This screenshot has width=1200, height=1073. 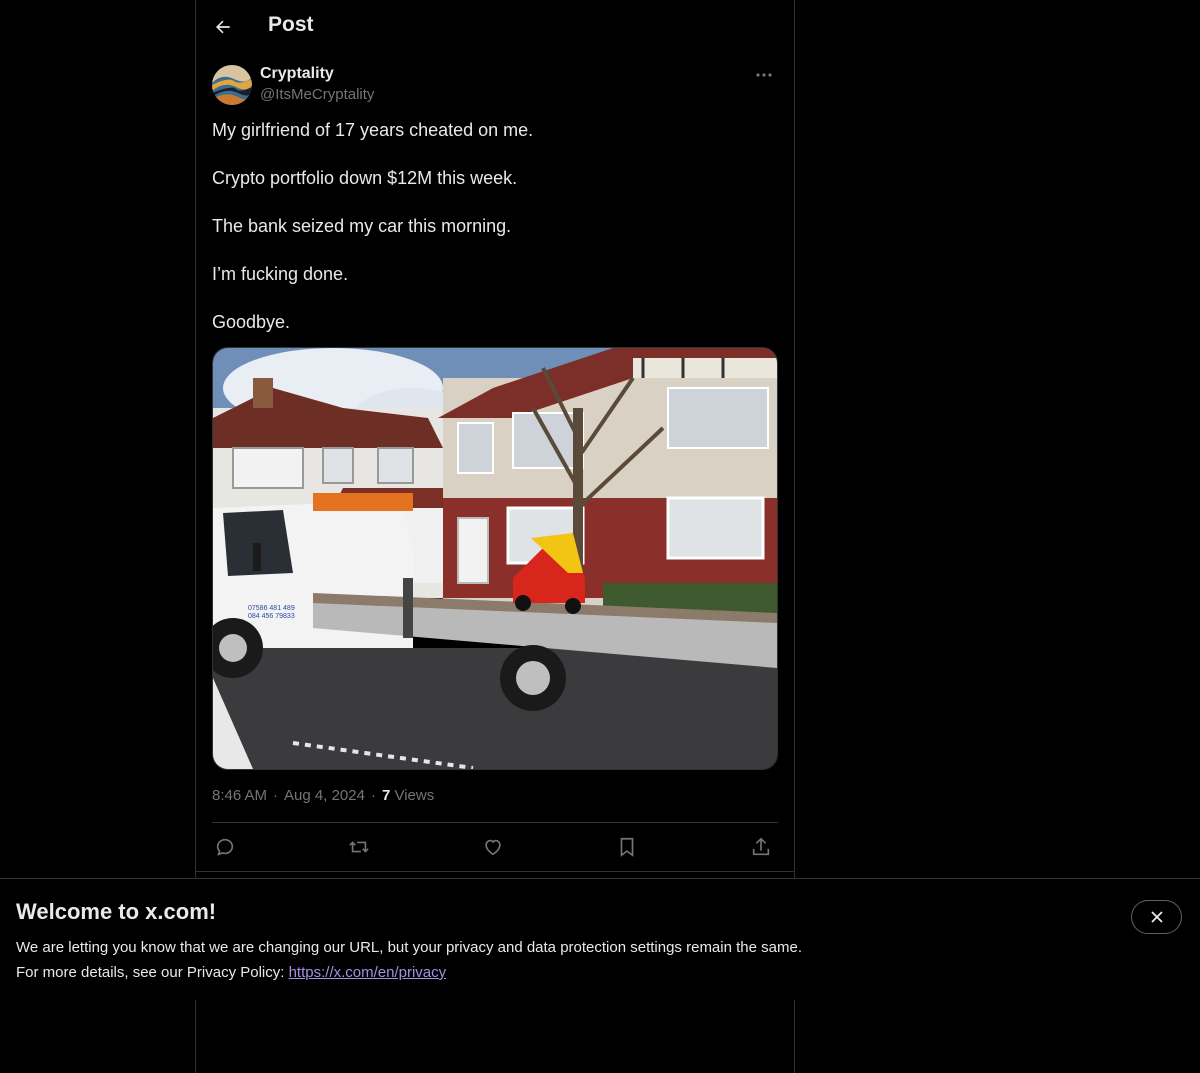 I want to click on reply-icon, so click(x=225, y=847).